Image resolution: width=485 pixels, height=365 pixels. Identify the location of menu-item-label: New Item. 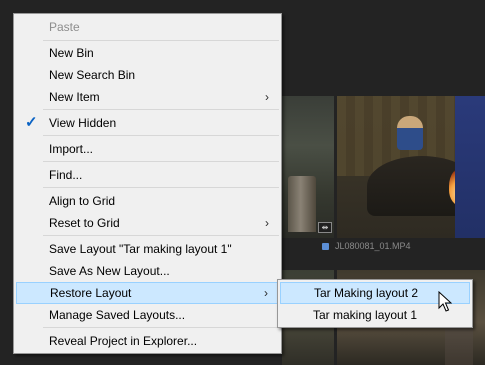
(74, 97).